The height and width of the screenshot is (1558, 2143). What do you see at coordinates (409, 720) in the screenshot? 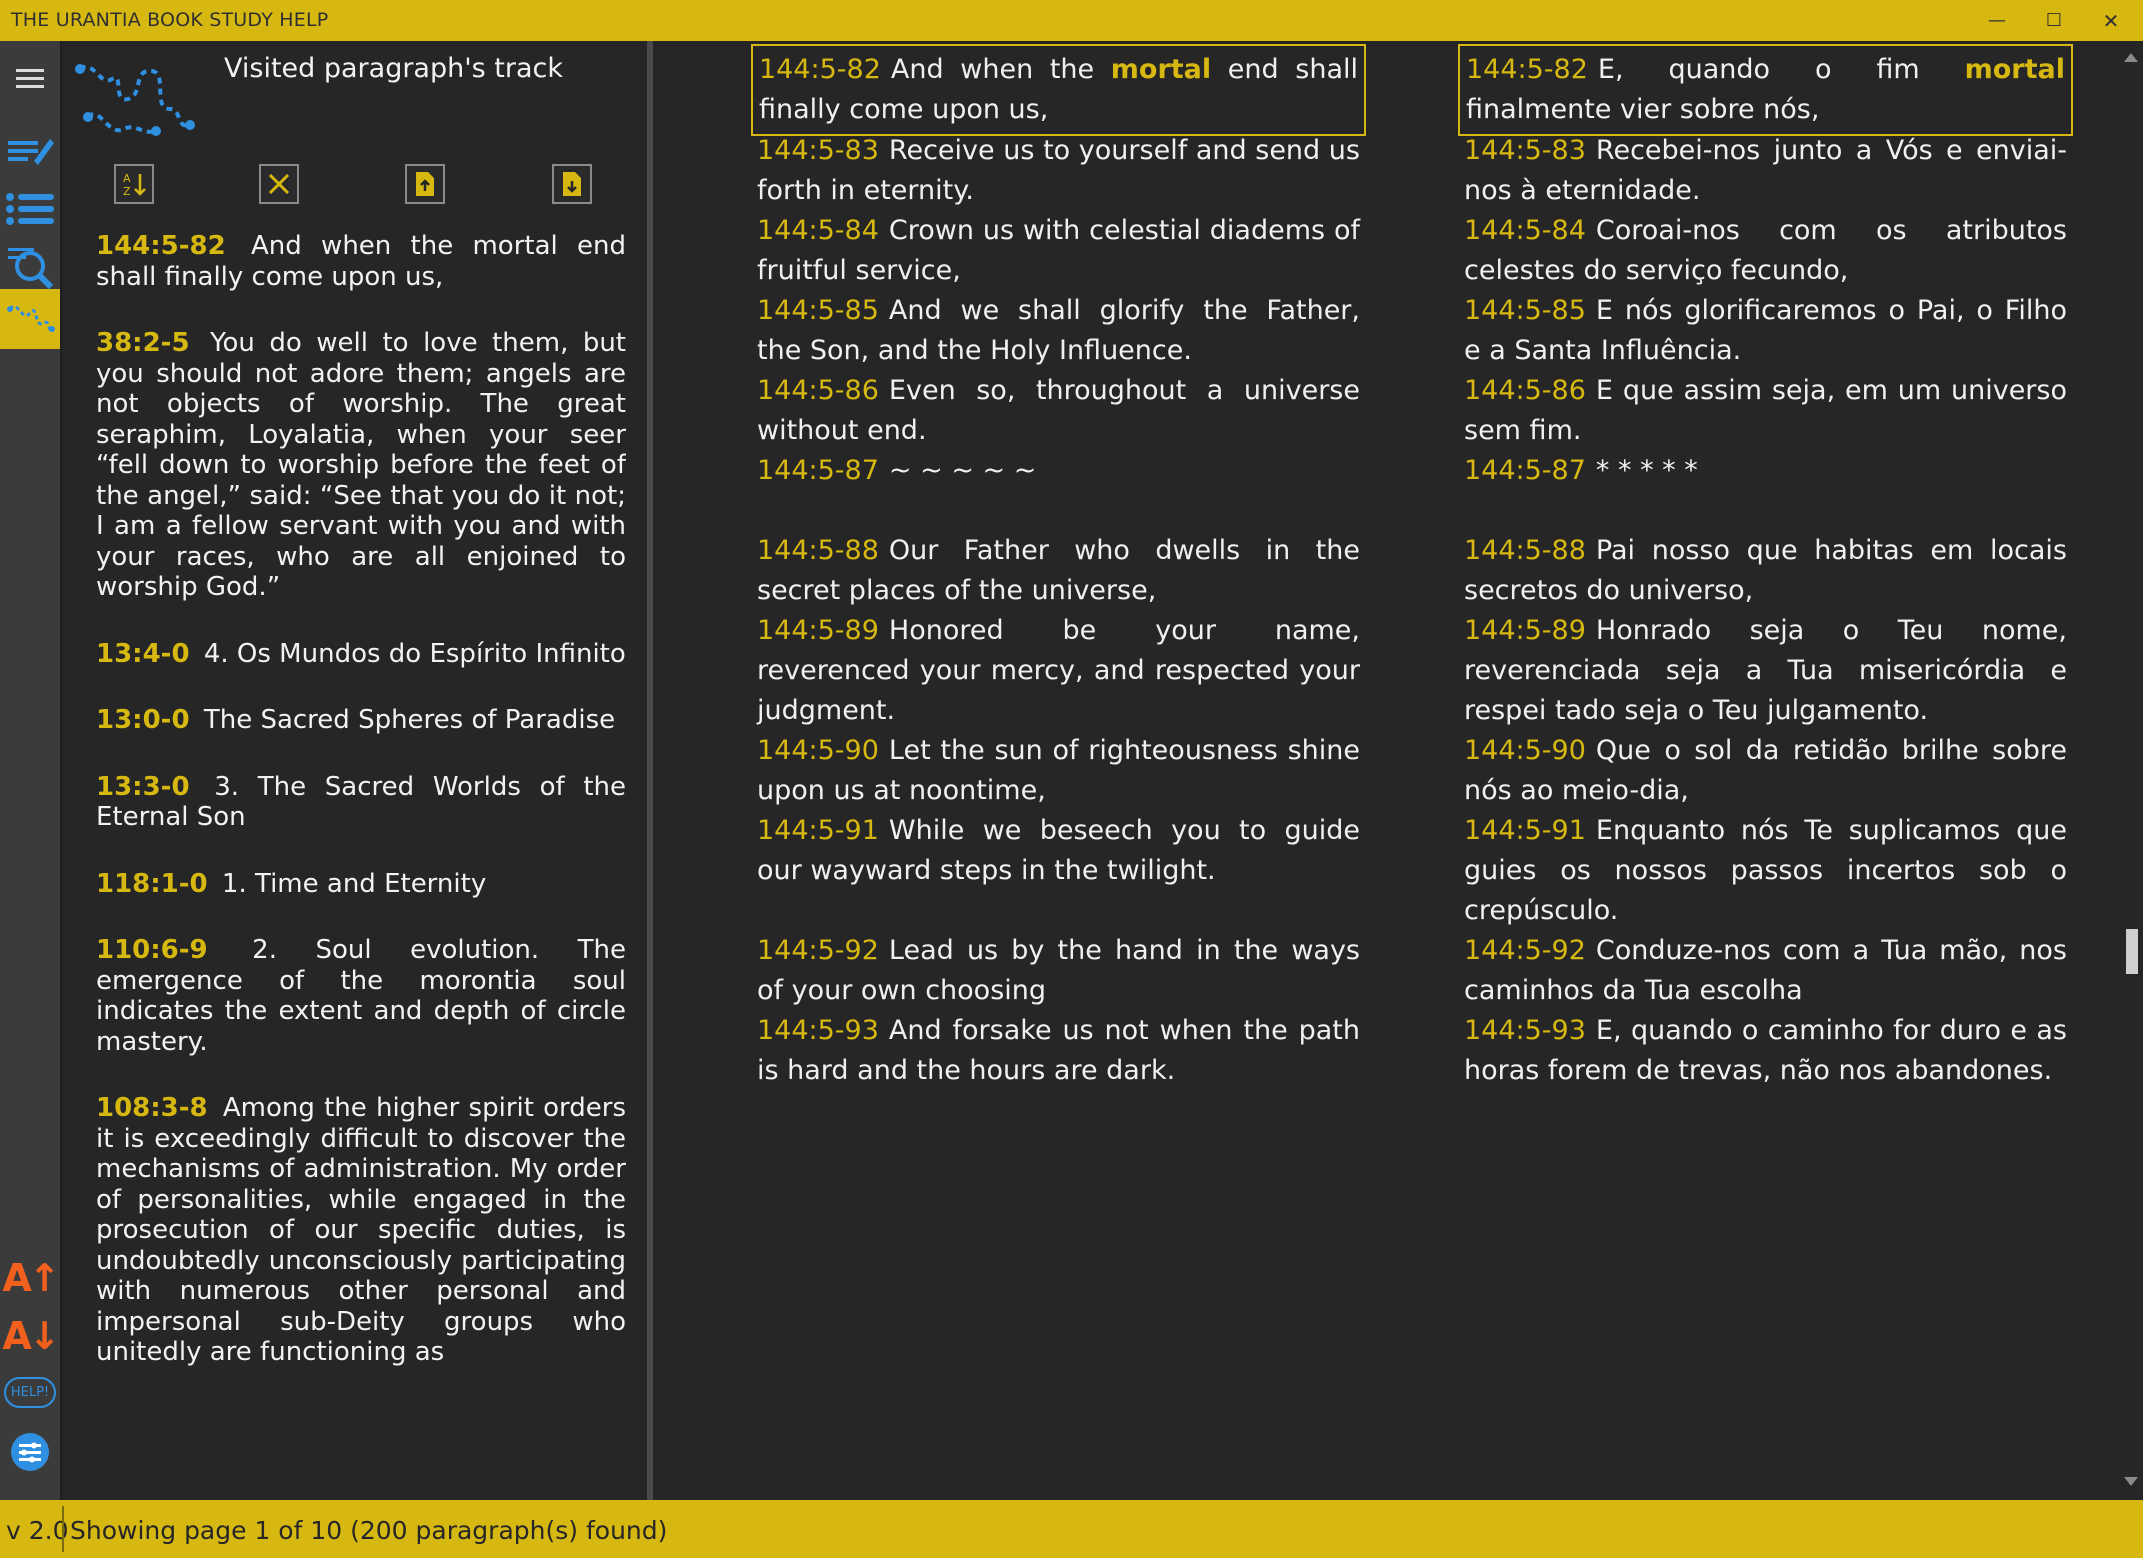
I see `track-item-text: The Sacred Spheres of Paradise` at bounding box center [409, 720].